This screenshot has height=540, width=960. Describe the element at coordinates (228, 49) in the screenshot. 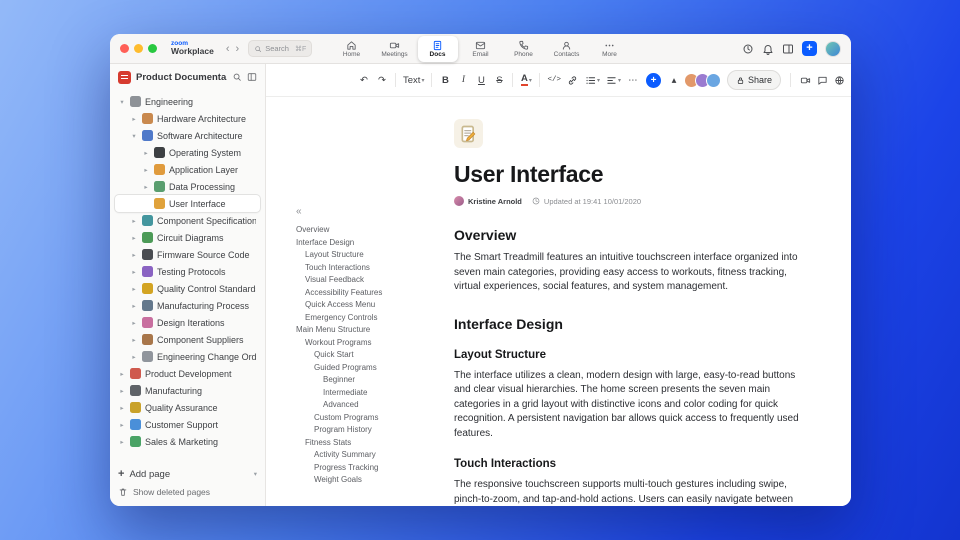

I see `back-button: ‹` at that location.